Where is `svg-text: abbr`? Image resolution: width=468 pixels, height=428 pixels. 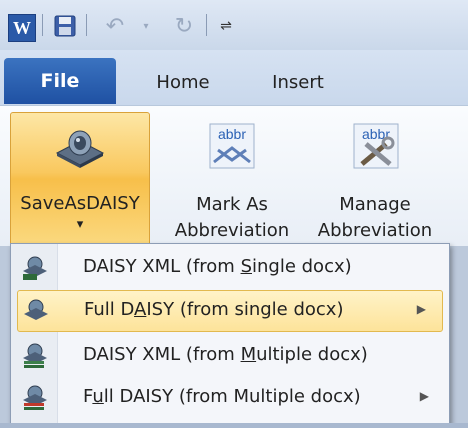 svg-text: abbr is located at coordinates (232, 134).